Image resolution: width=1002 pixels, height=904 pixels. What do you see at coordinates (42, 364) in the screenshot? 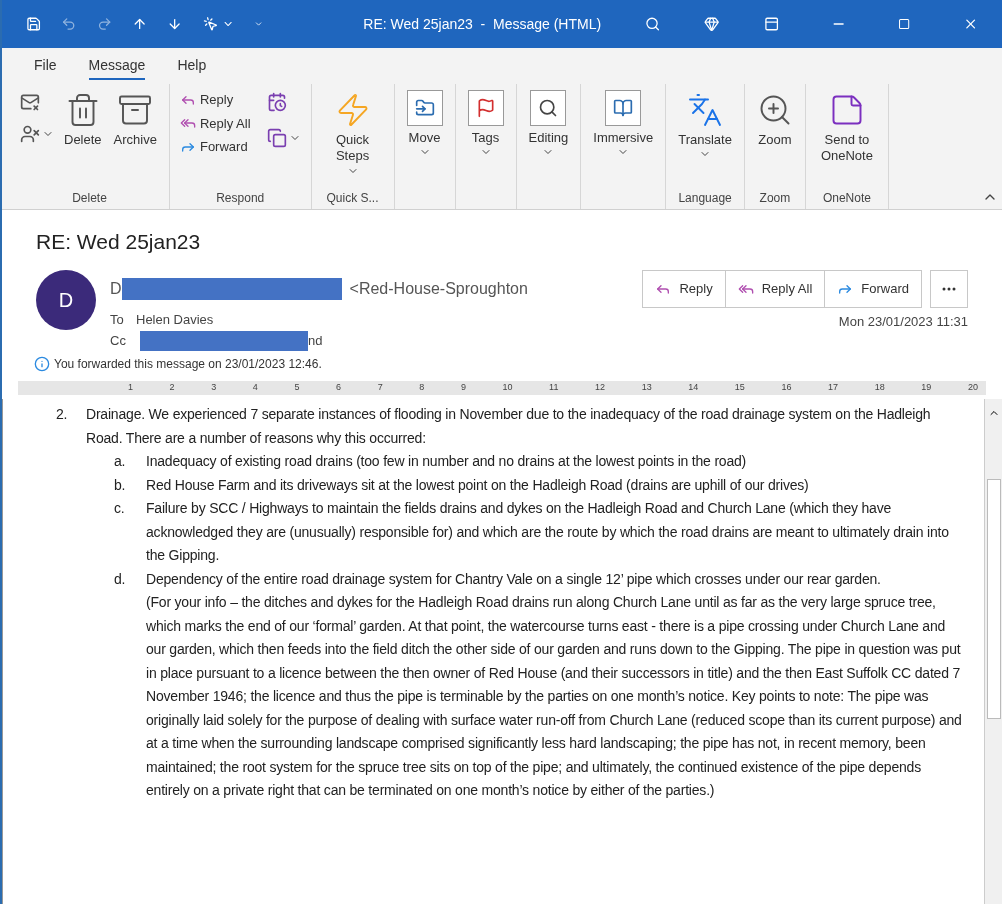
I see `info-icon` at bounding box center [42, 364].